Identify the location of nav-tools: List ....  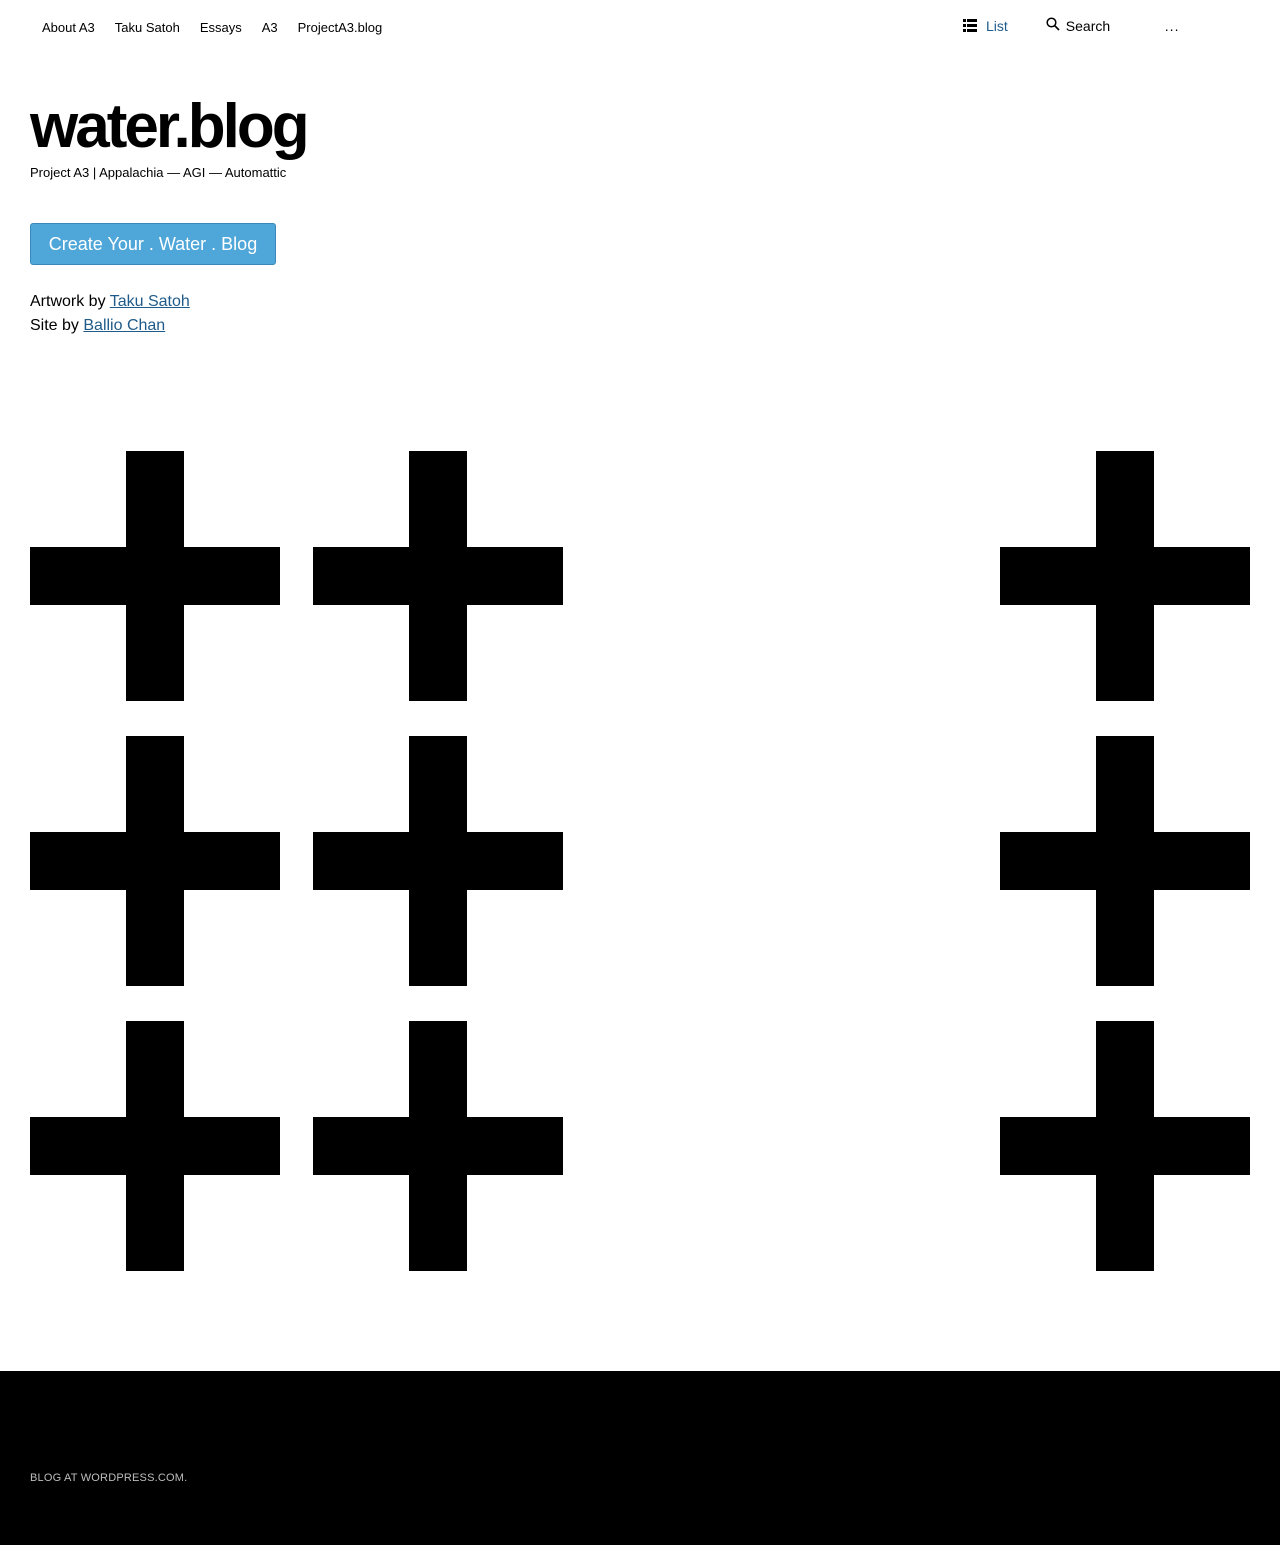
(1071, 25).